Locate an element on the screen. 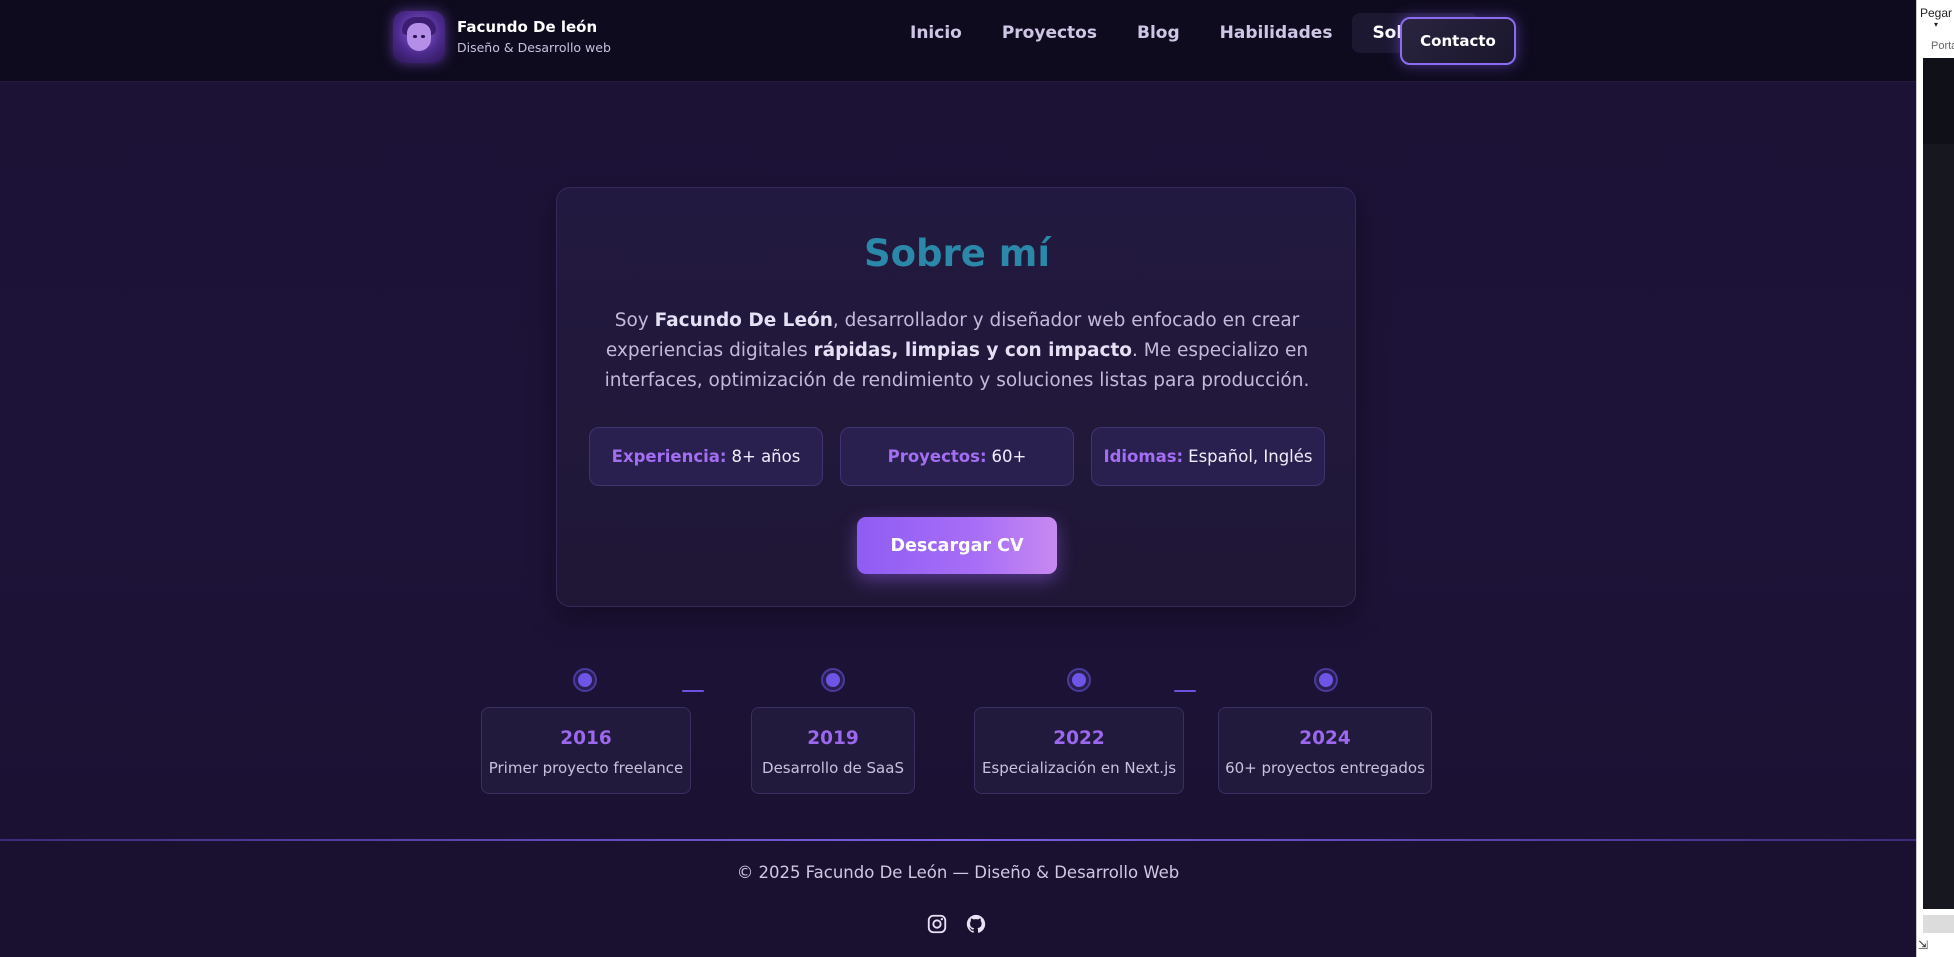 The height and width of the screenshot is (957, 1954). about-name: Facundo De León is located at coordinates (743, 320).